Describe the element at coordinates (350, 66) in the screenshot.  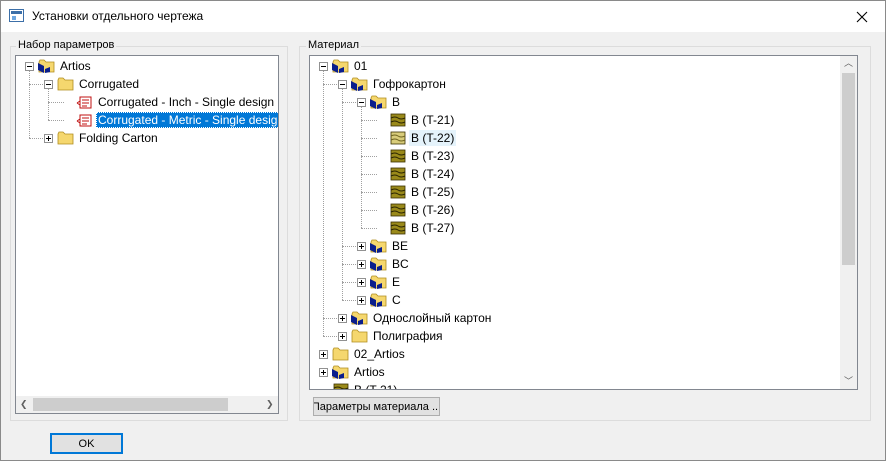
I see `tree-node: 01` at that location.